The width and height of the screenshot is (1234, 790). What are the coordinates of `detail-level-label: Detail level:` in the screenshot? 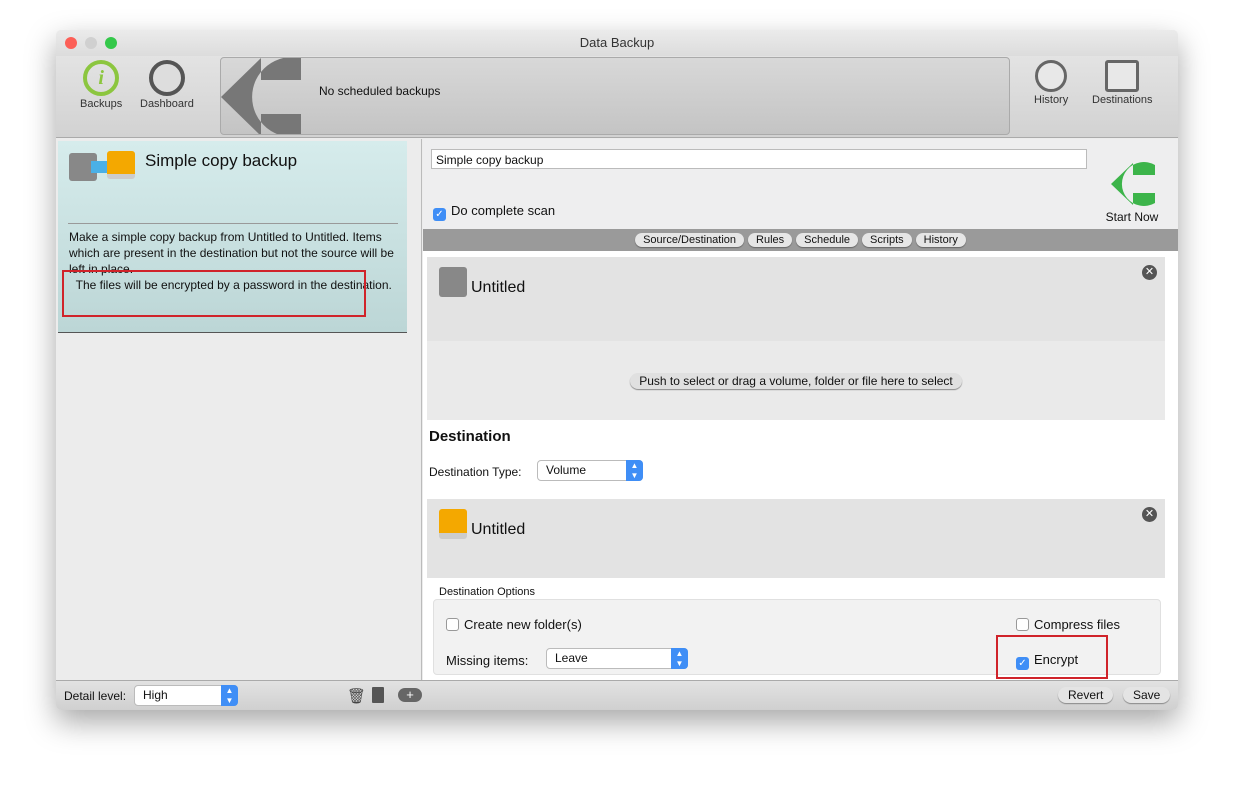 It's located at (95, 696).